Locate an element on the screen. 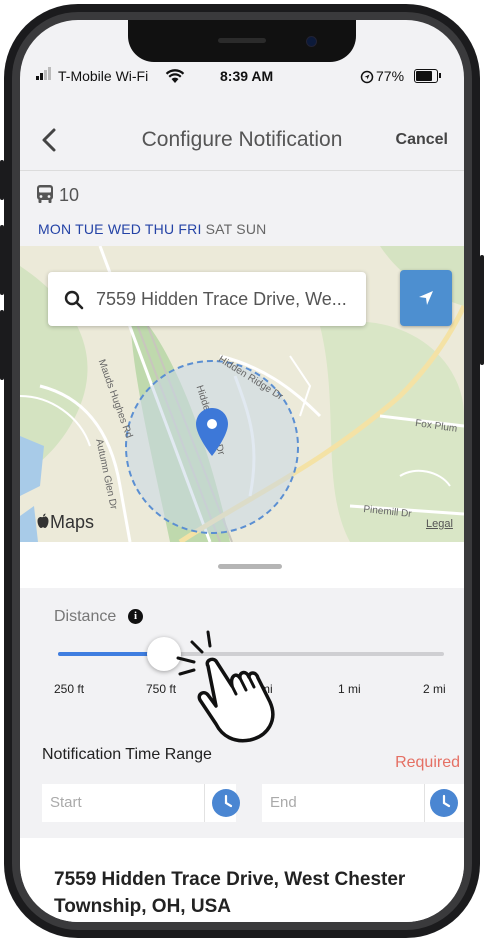  volume-up-button is located at coordinates (2, 260).